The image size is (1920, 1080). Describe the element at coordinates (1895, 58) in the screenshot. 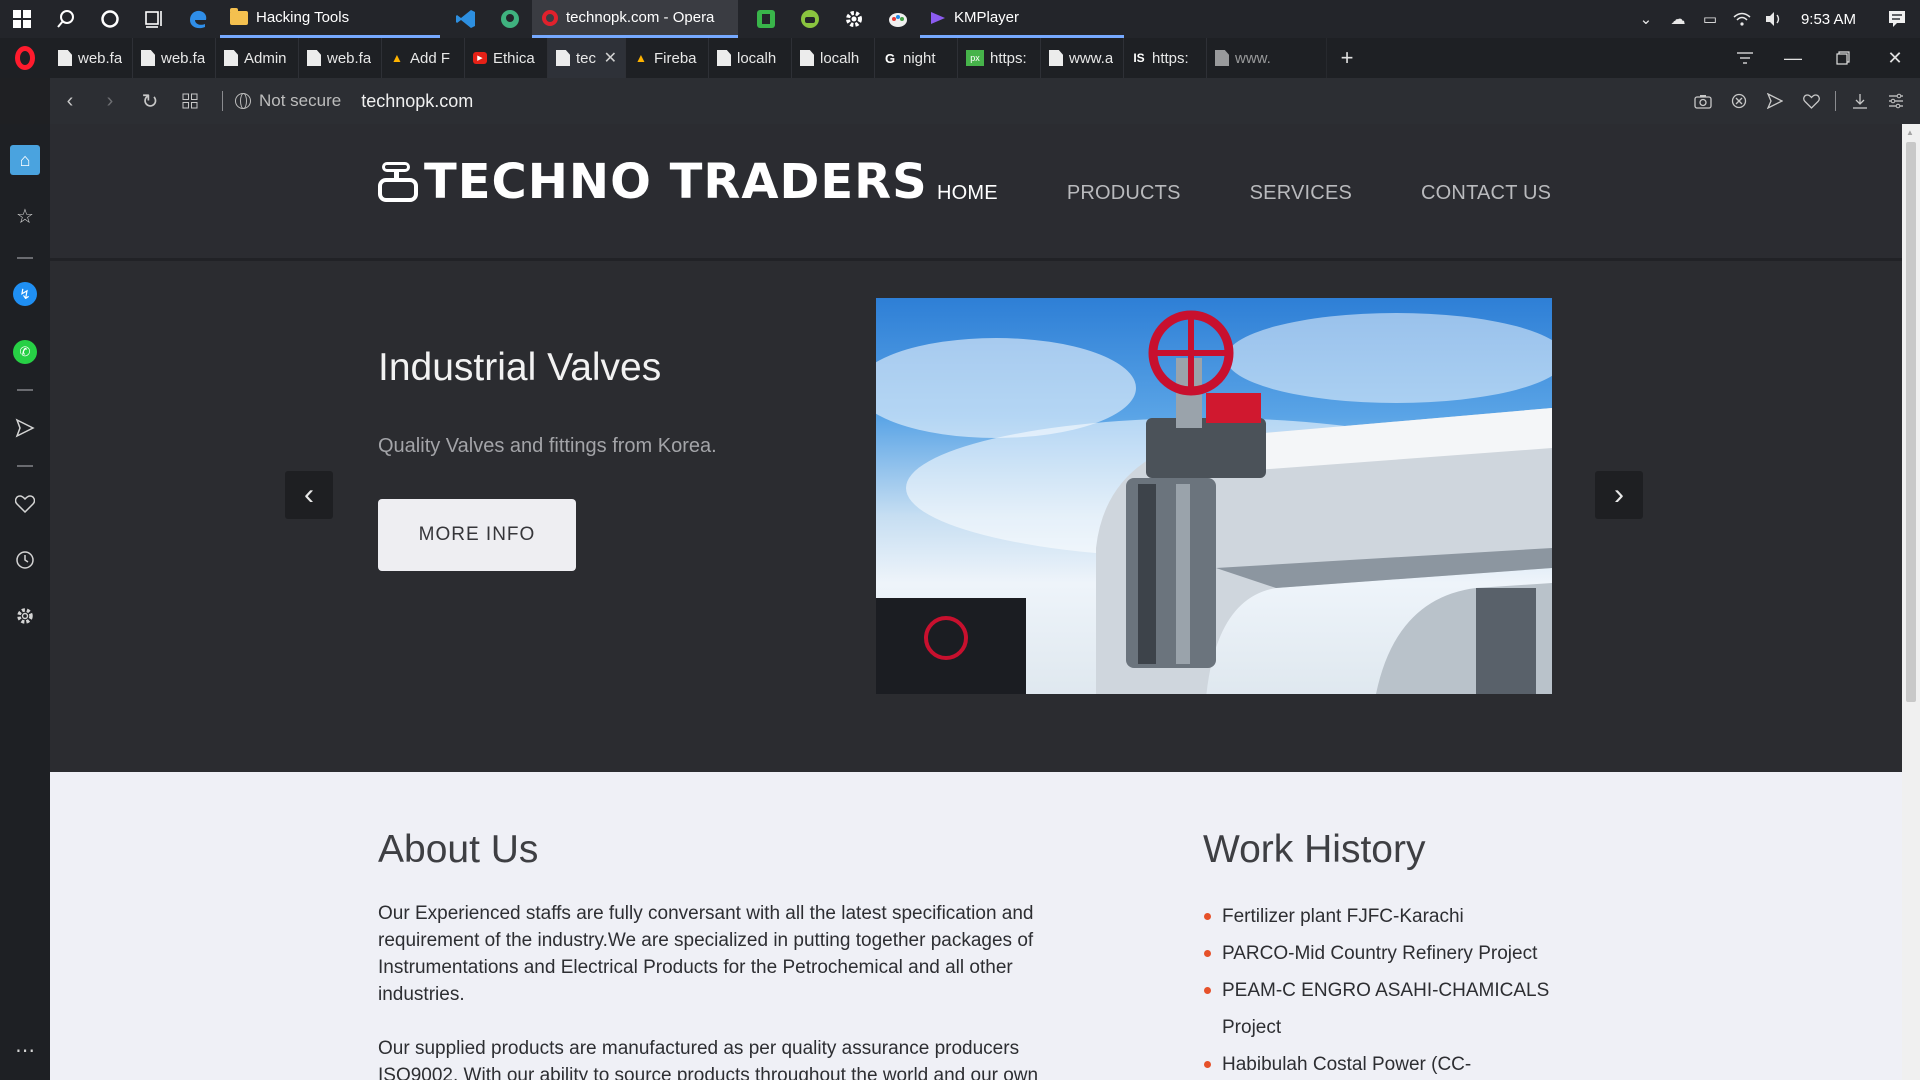

I see `close-window-icon: ✕` at that location.